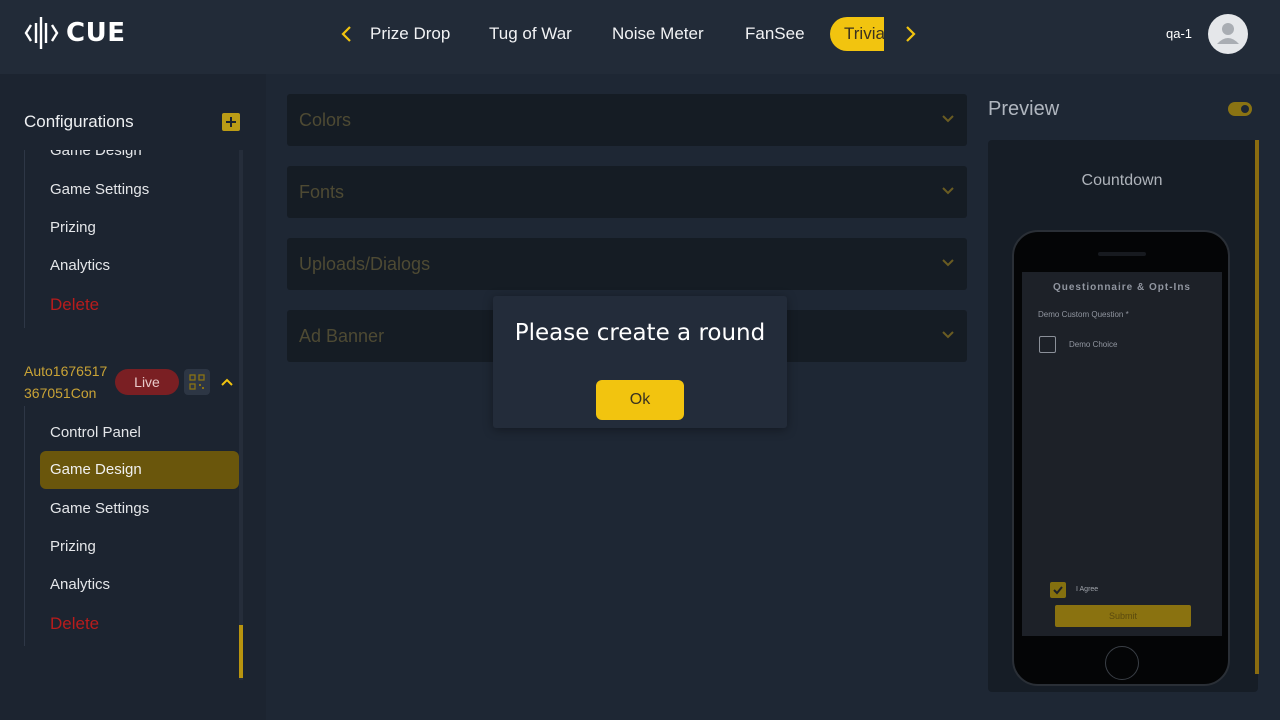  I want to click on configurations-title: Configurations, so click(79, 121).